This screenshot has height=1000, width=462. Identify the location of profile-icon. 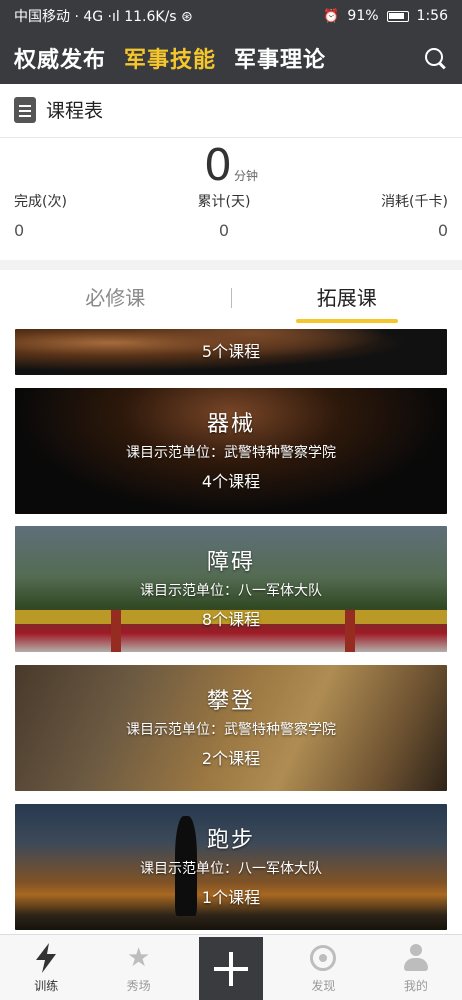
(416, 958).